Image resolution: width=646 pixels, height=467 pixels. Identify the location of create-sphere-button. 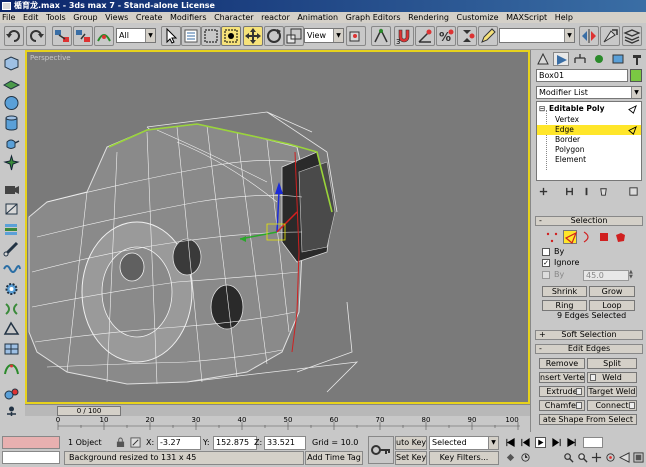
(11, 103).